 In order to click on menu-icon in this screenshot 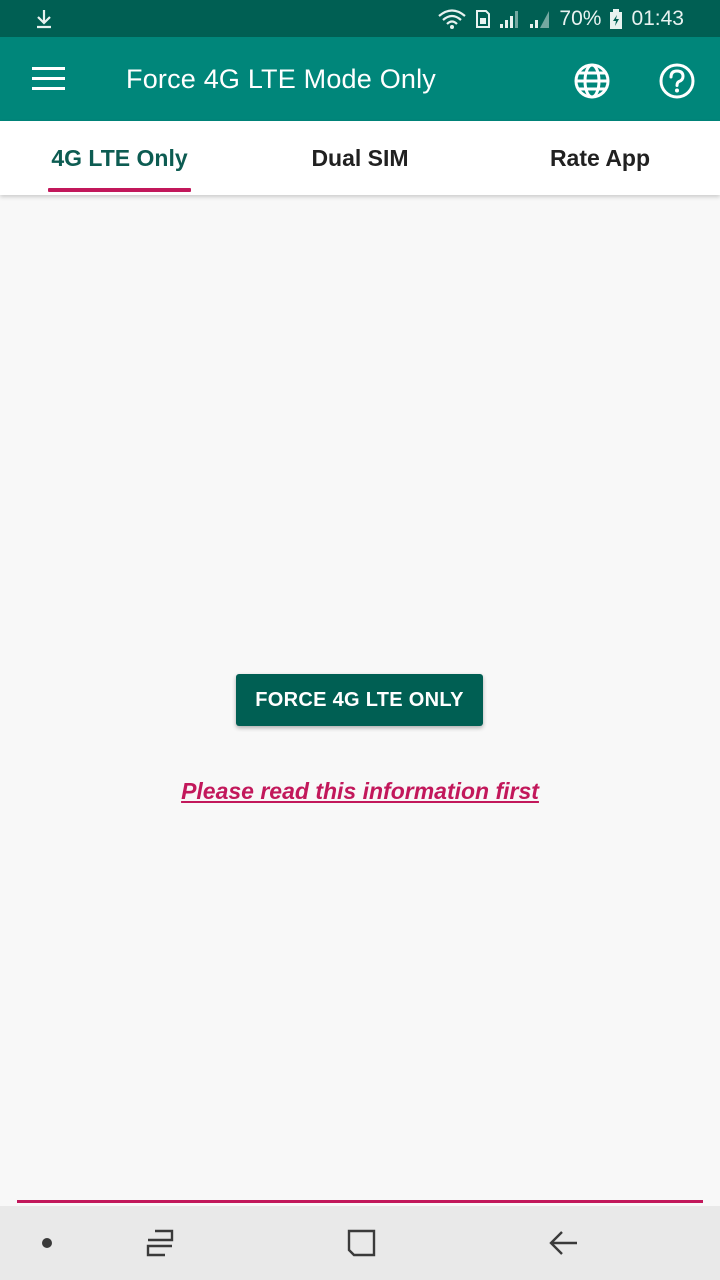, I will do `click(50, 79)`.